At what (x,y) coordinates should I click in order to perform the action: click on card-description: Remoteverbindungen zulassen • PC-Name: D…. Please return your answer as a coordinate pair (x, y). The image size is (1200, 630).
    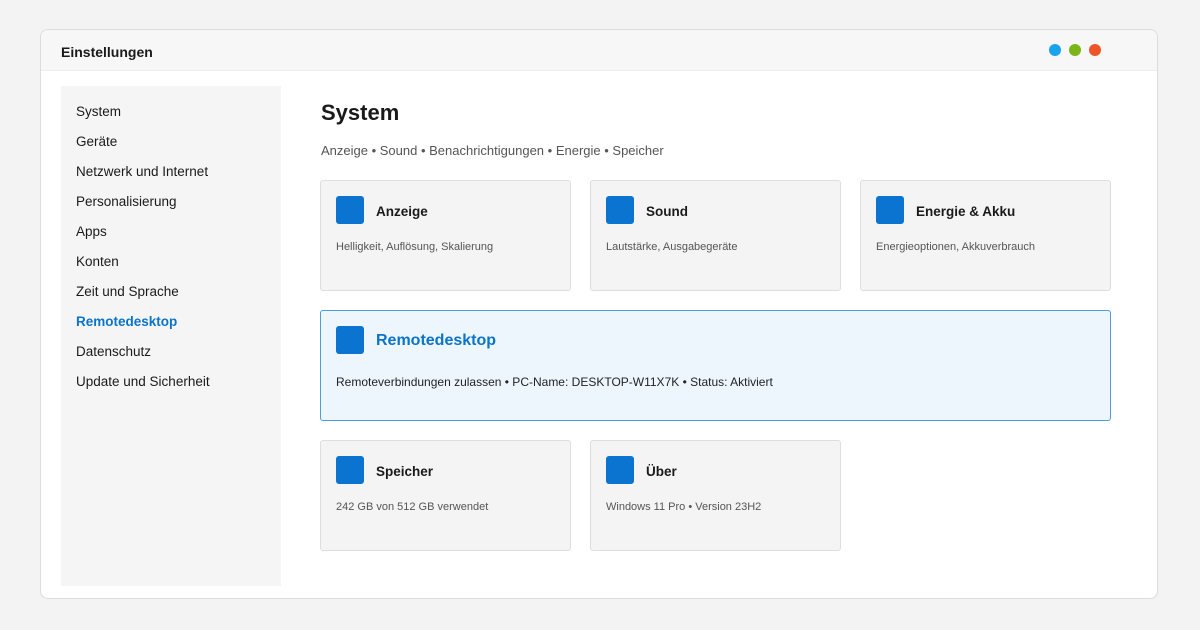
    Looking at the image, I should click on (554, 382).